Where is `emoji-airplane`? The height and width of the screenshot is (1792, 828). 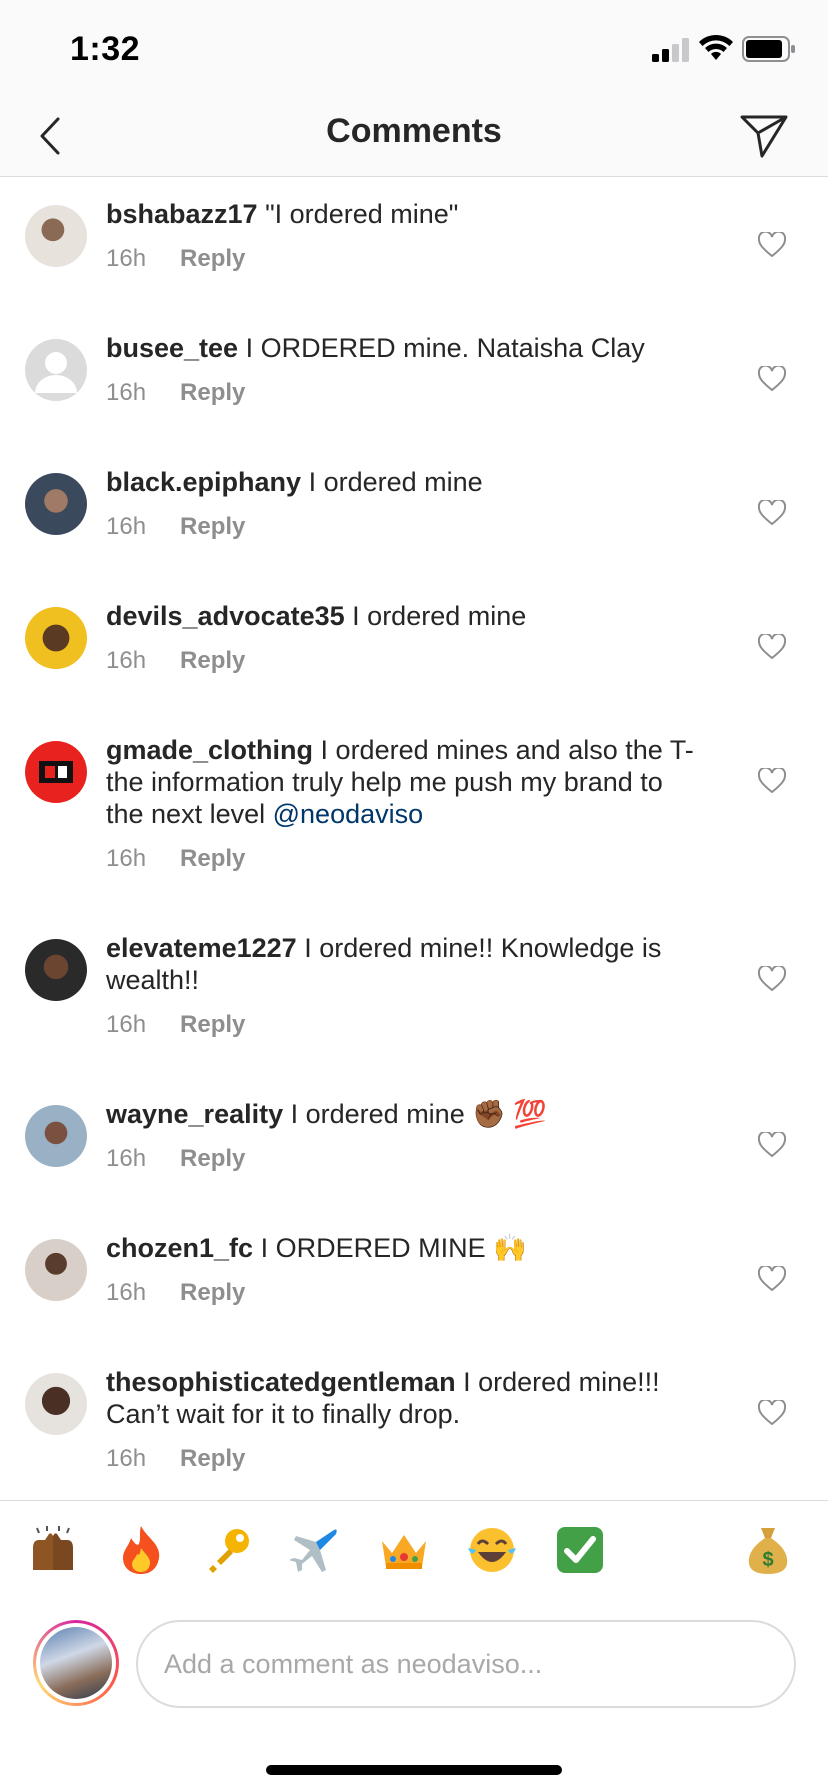 emoji-airplane is located at coordinates (316, 1550).